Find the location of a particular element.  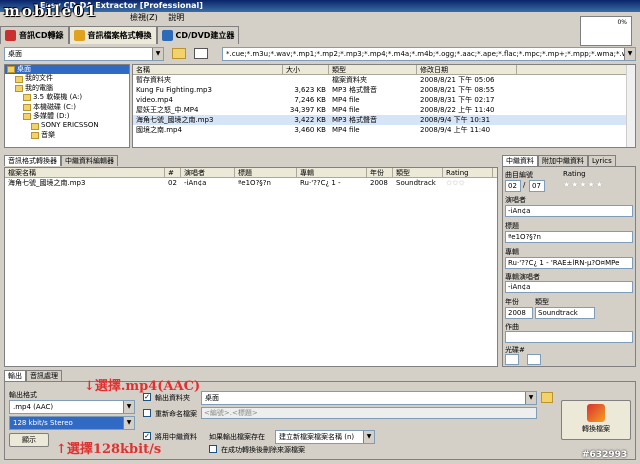

file-cell: 國境之南.mp4 is located at coordinates (159, 130).